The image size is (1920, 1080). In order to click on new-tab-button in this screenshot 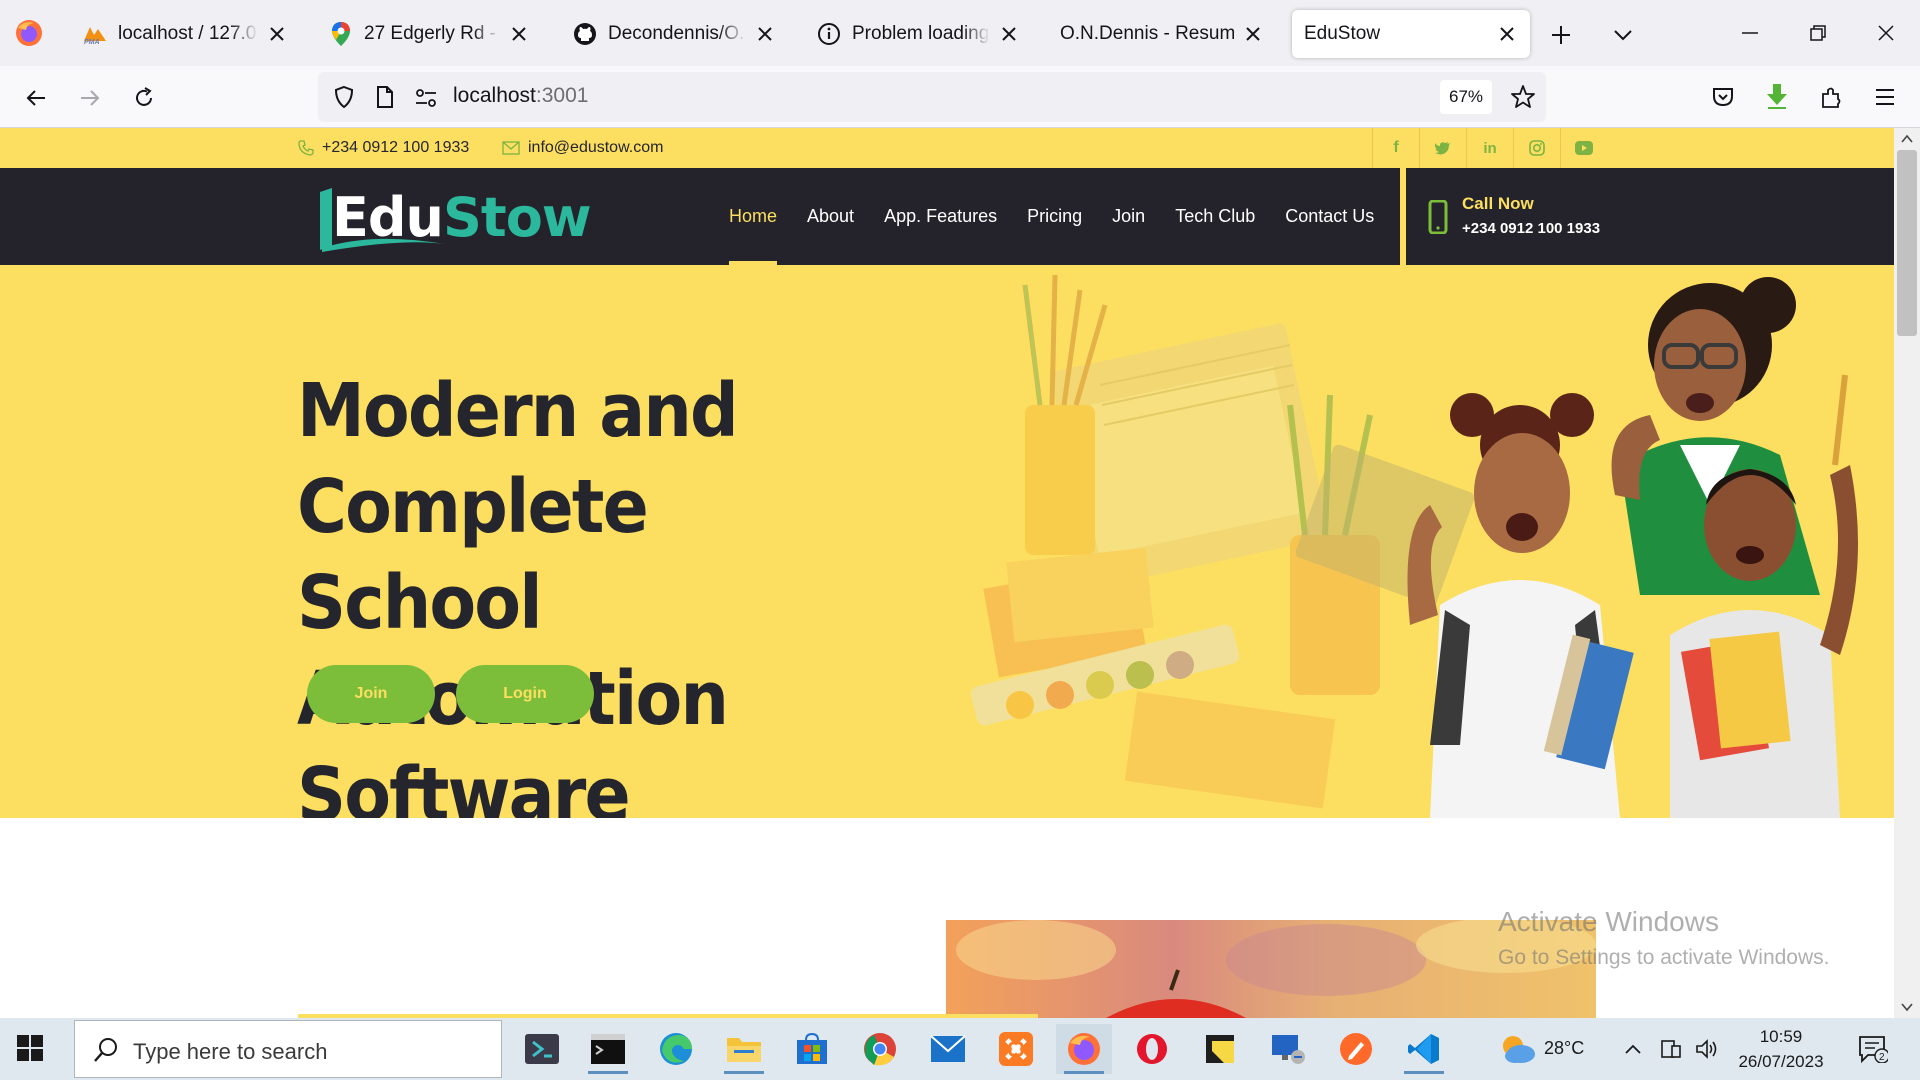, I will do `click(1561, 35)`.